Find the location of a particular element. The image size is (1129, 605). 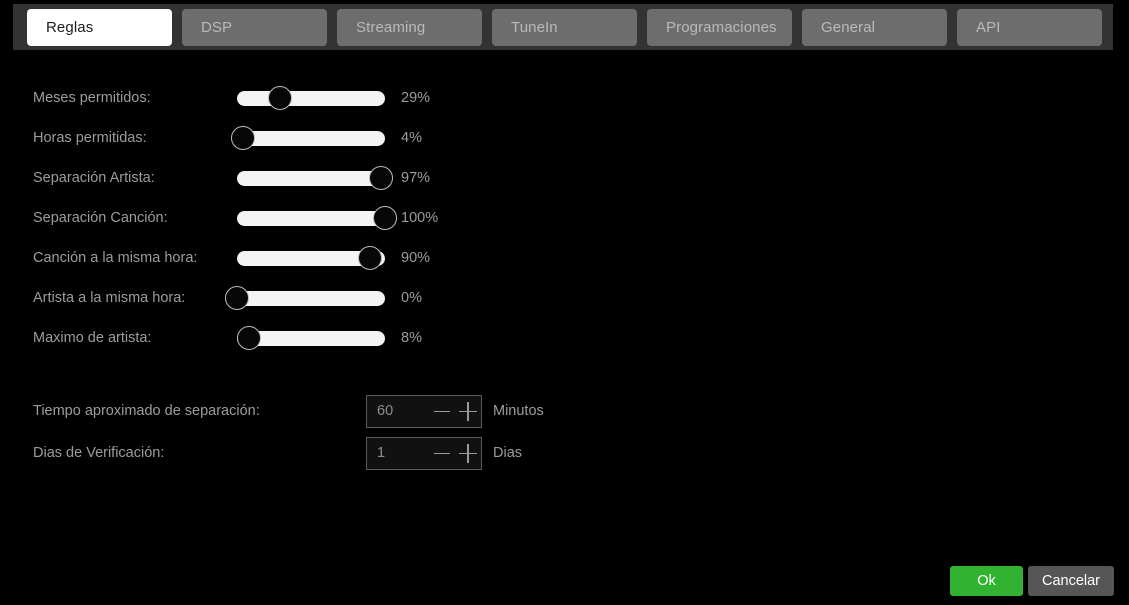

slider-row: Canción a la misma hora: 90% is located at coordinates (235, 258).